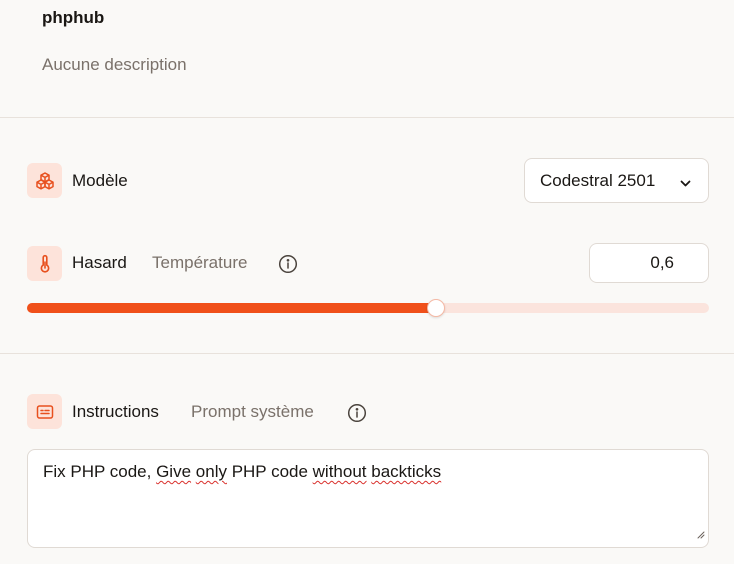  Describe the element at coordinates (114, 65) in the screenshot. I see `agent-description: Aucune description` at that location.